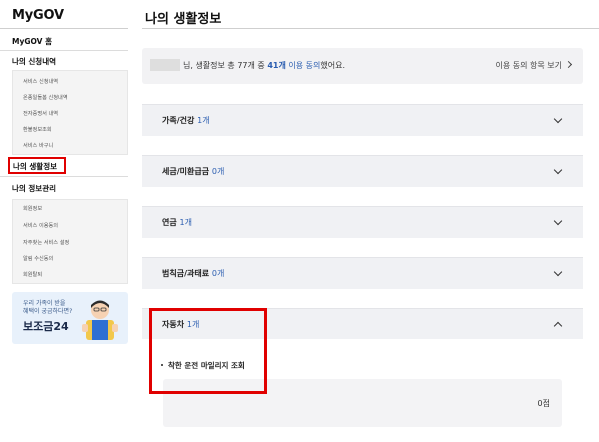  I want to click on masked-username, so click(165, 65).